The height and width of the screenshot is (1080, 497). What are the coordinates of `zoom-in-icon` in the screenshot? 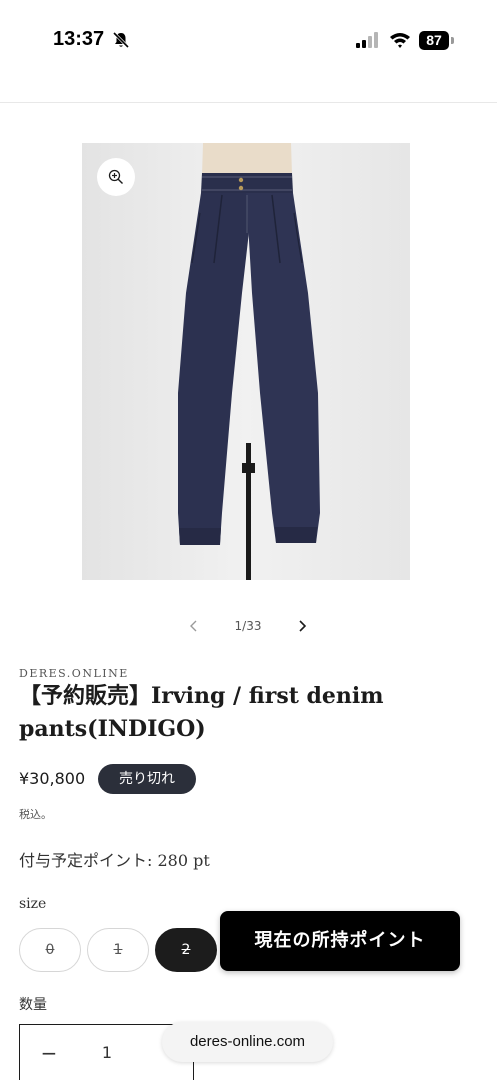 It's located at (115, 176).